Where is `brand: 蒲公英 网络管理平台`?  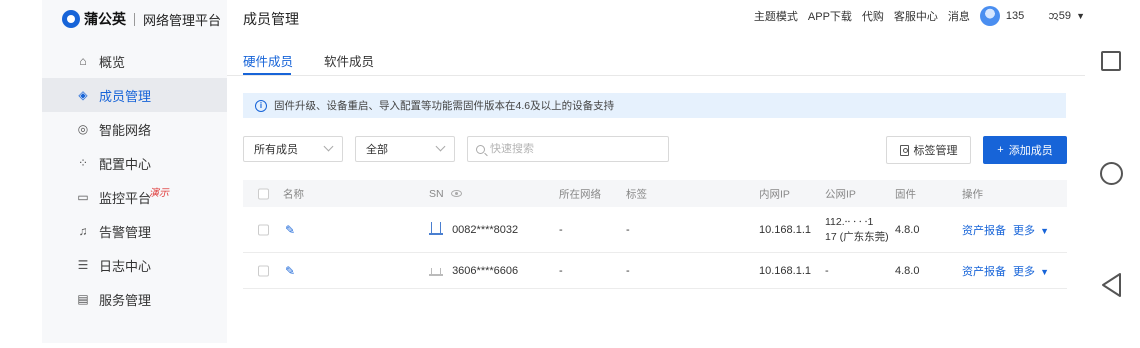 brand: 蒲公英 网络管理平台 is located at coordinates (141, 19).